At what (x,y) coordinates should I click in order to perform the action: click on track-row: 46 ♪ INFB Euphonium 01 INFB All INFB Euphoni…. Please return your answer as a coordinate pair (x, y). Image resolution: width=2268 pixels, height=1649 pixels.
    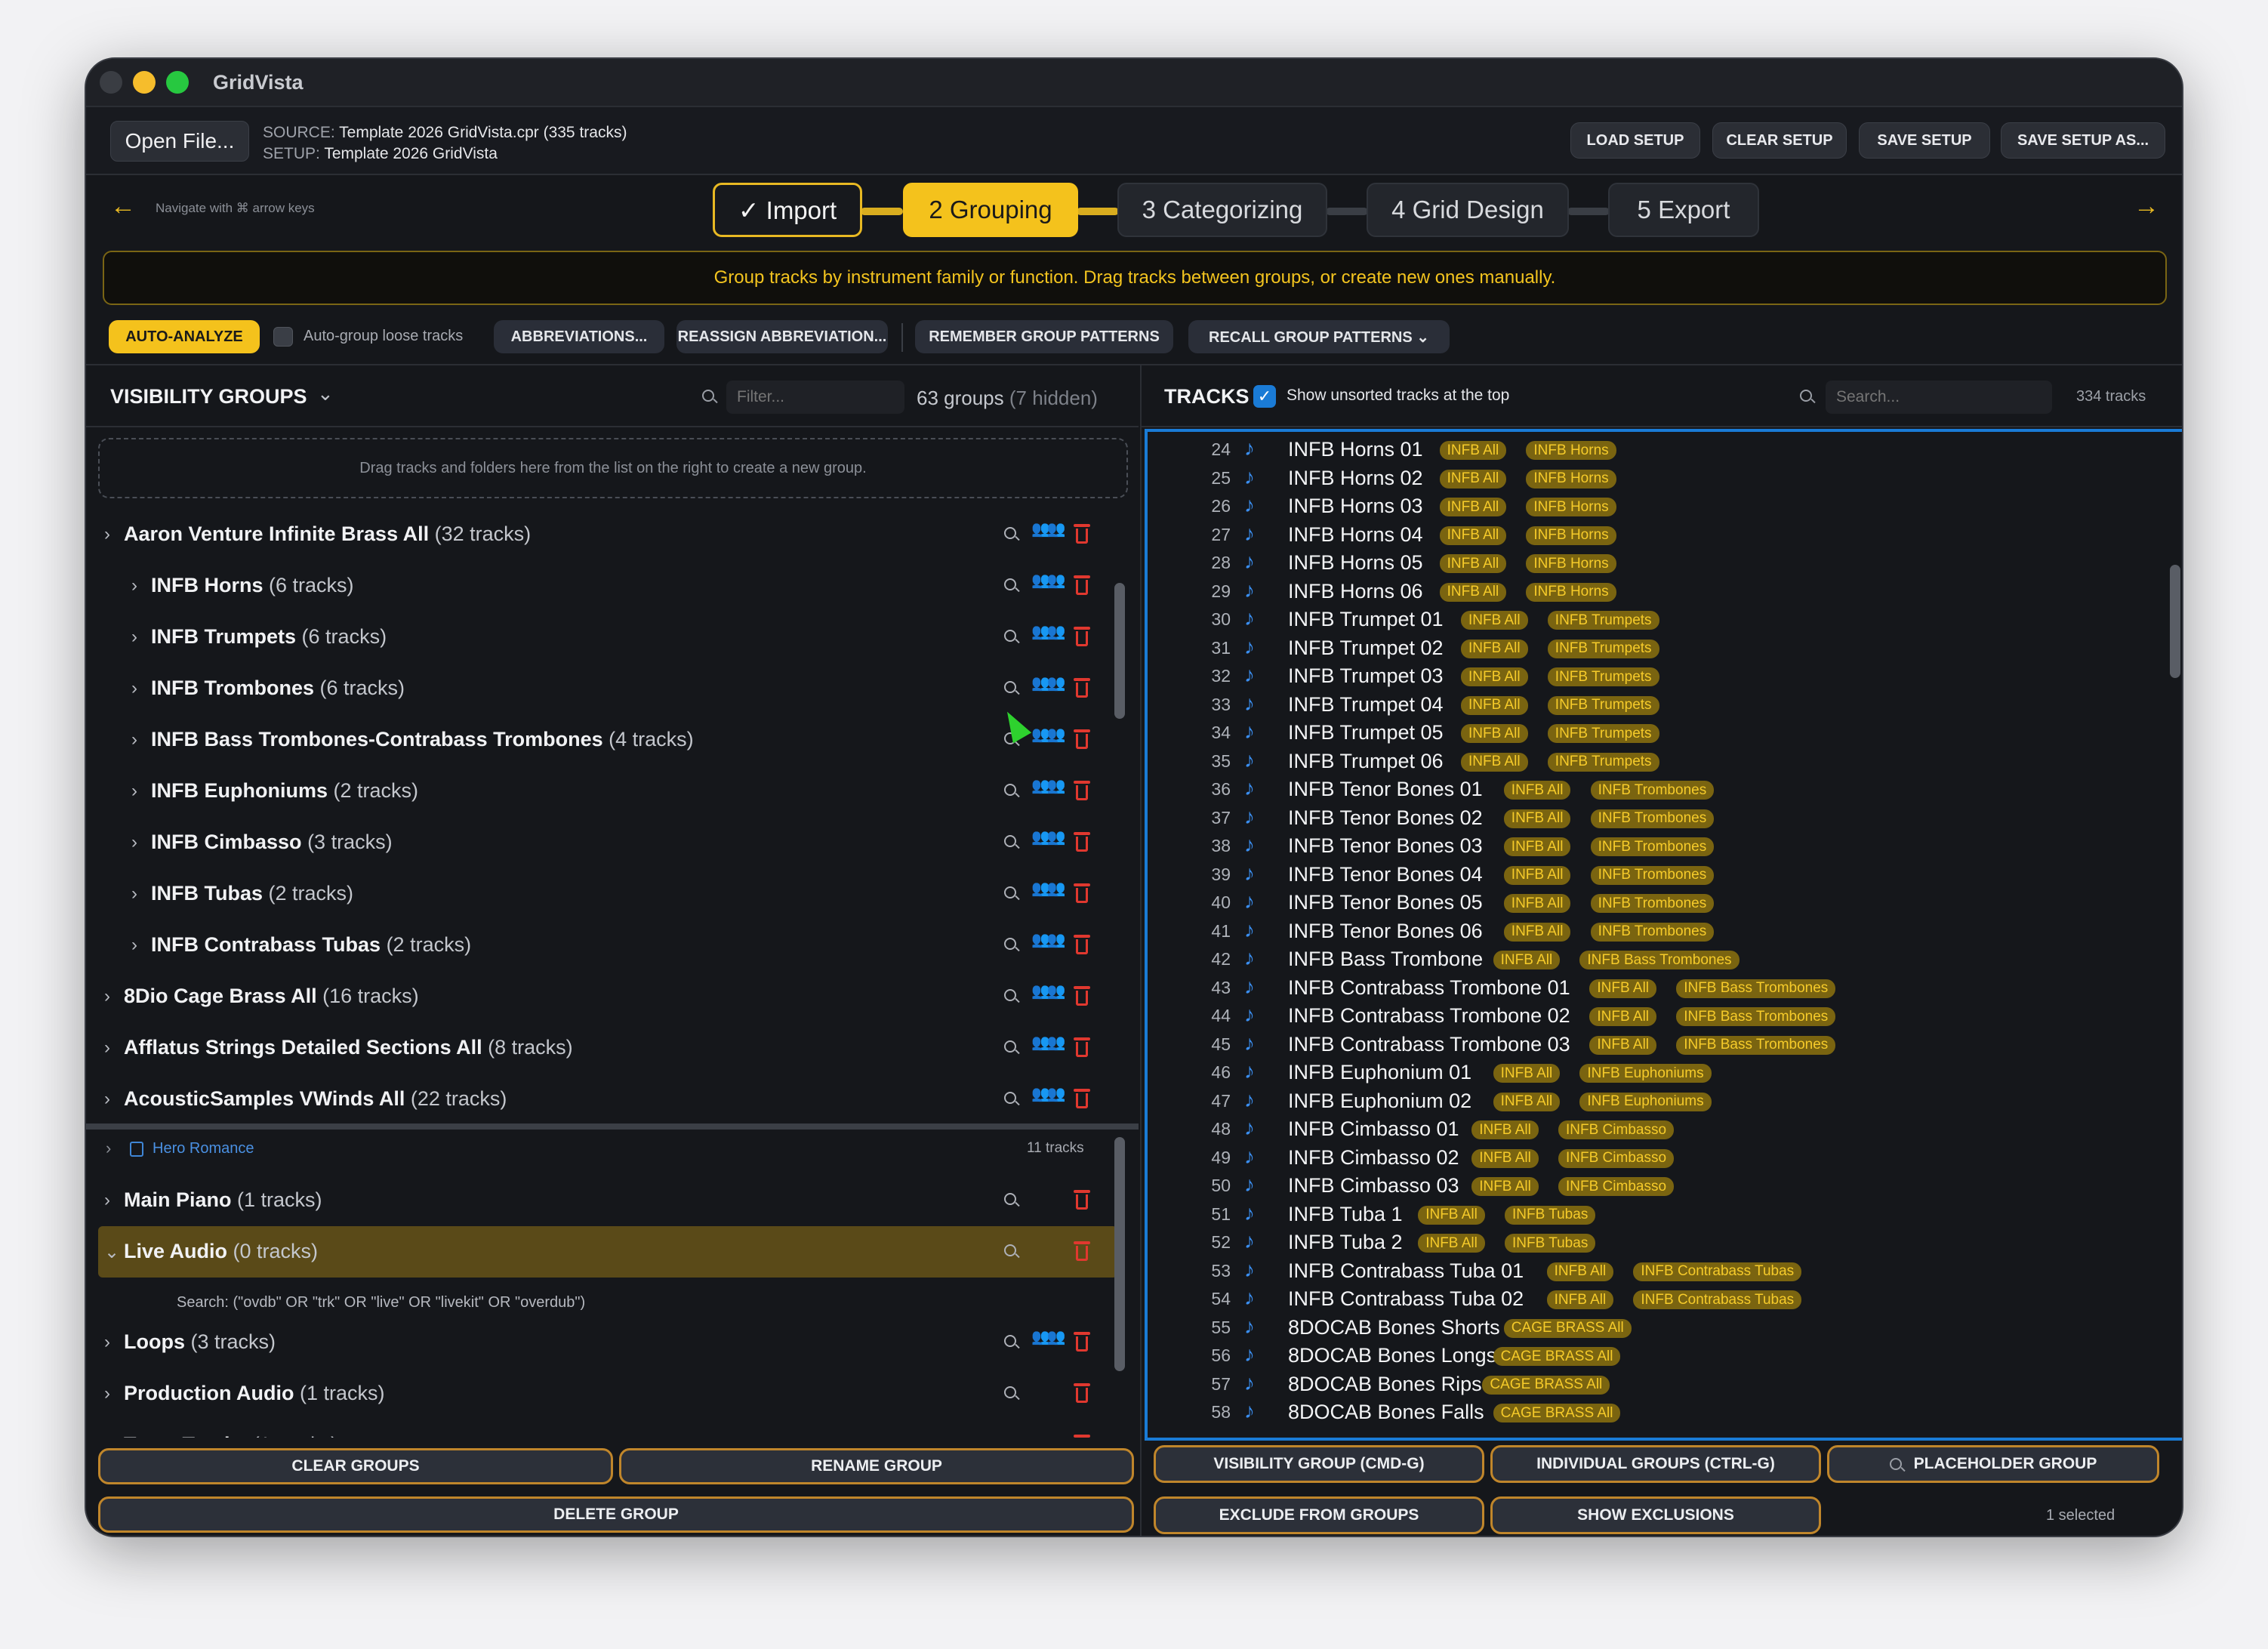
    Looking at the image, I should click on (1653, 1072).